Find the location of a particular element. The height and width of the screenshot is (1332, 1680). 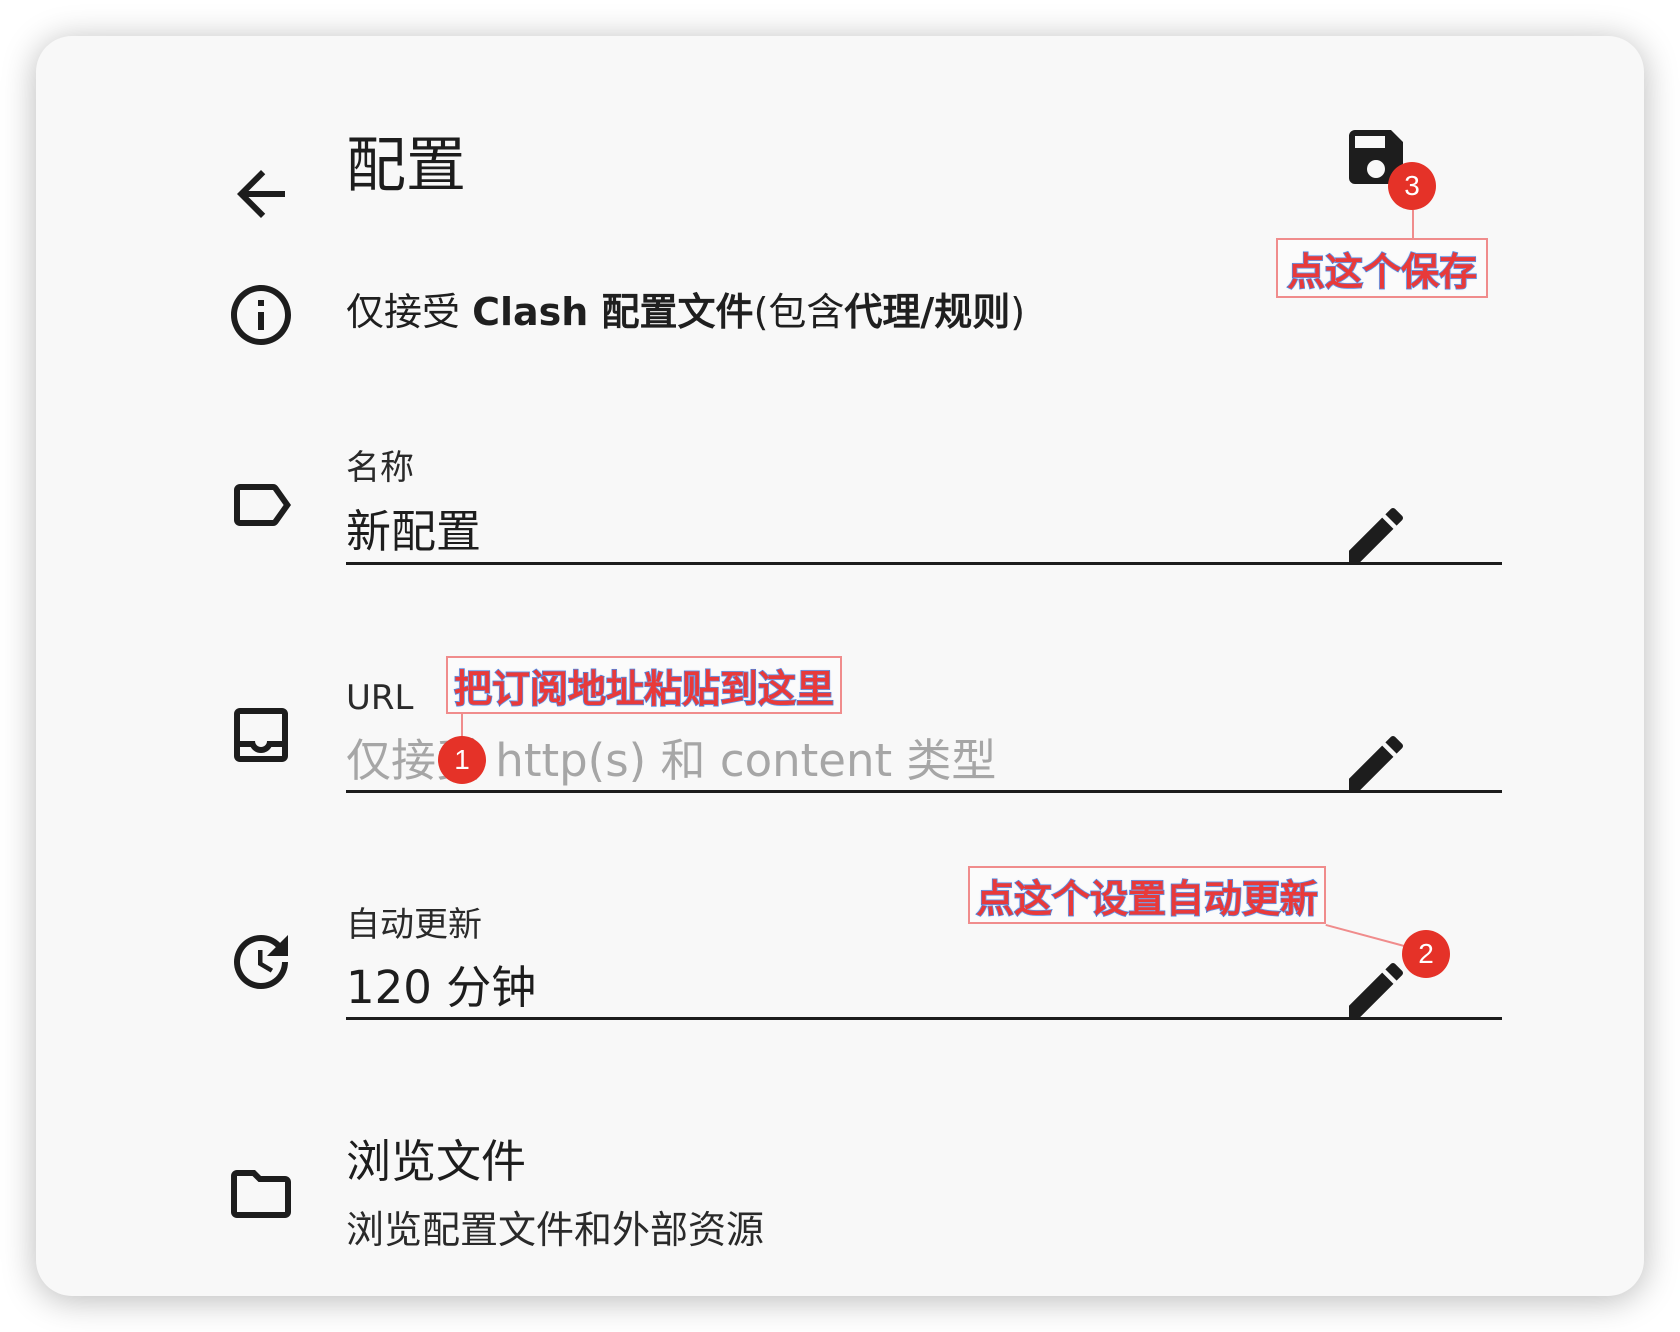

url-annotation-box: 把订阅地址粘贴到这里 is located at coordinates (644, 685).